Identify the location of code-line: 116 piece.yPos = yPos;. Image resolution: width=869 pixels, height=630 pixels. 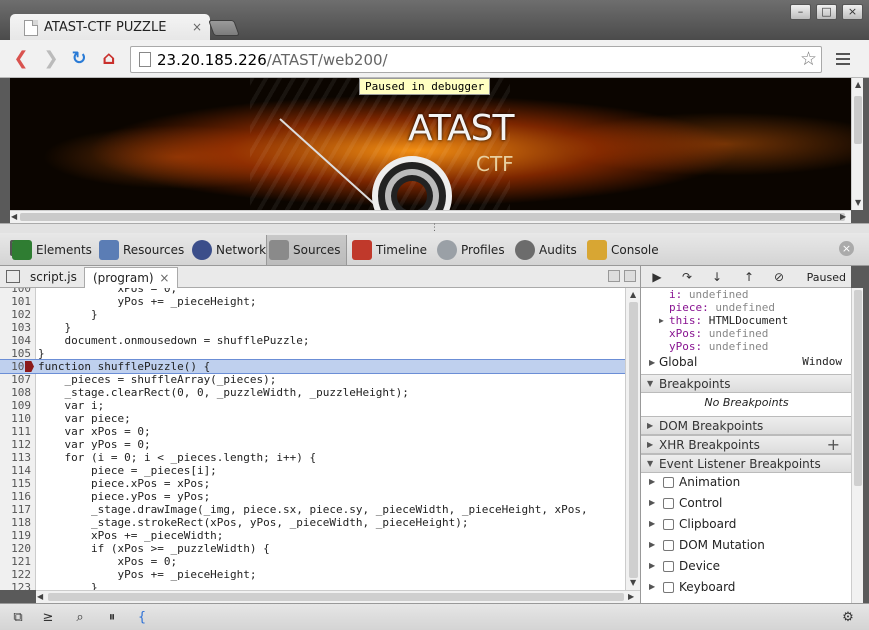
(312, 496).